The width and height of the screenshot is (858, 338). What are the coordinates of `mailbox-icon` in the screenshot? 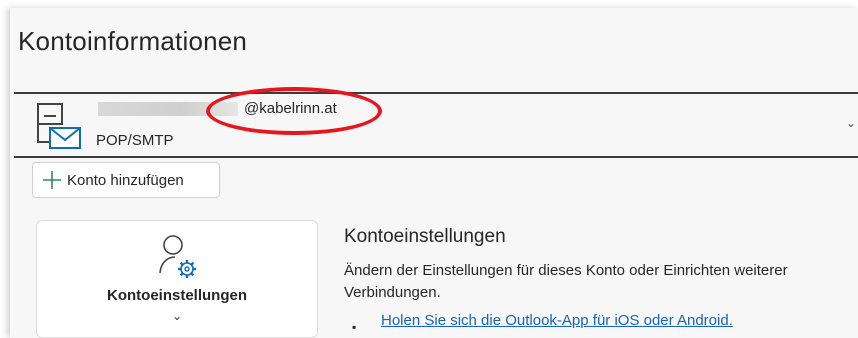 It's located at (60, 128).